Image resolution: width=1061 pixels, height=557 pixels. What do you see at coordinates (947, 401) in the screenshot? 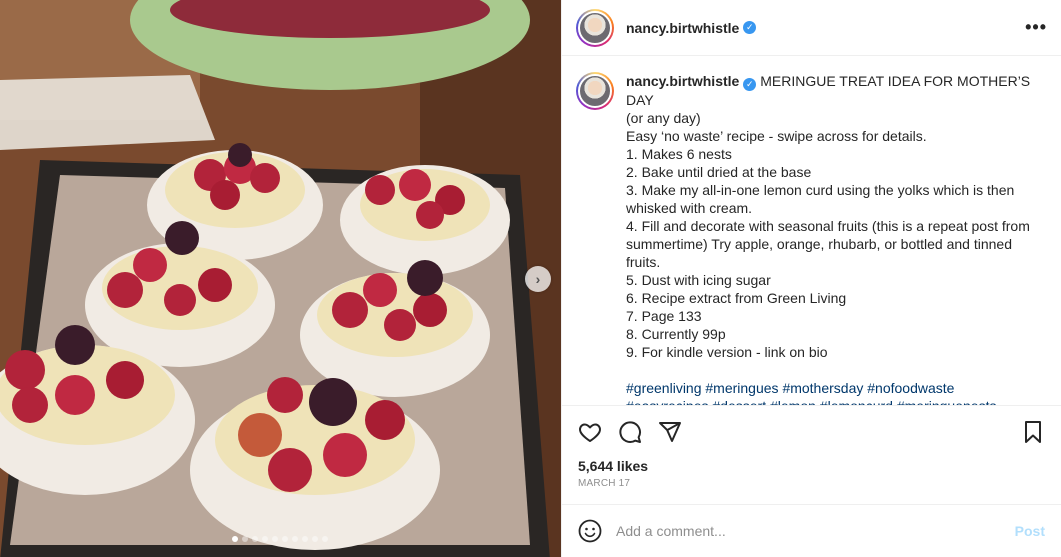
I see `hashtag-link: #meringuenests` at bounding box center [947, 401].